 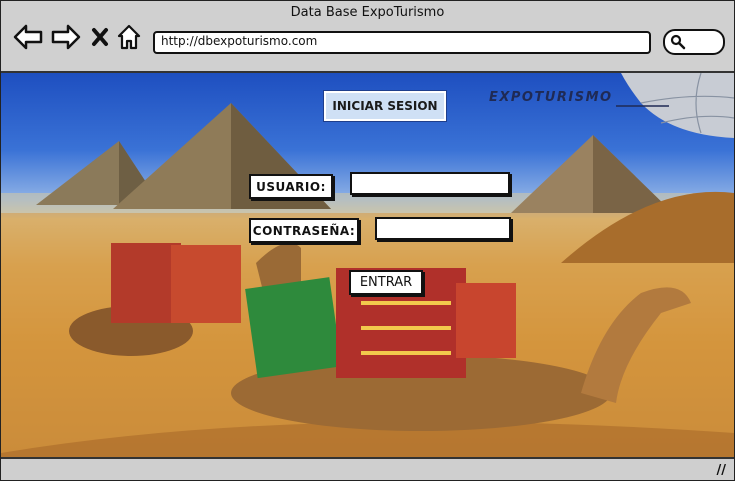 I want to click on entrar-button: ENTRAR, so click(x=386, y=282).